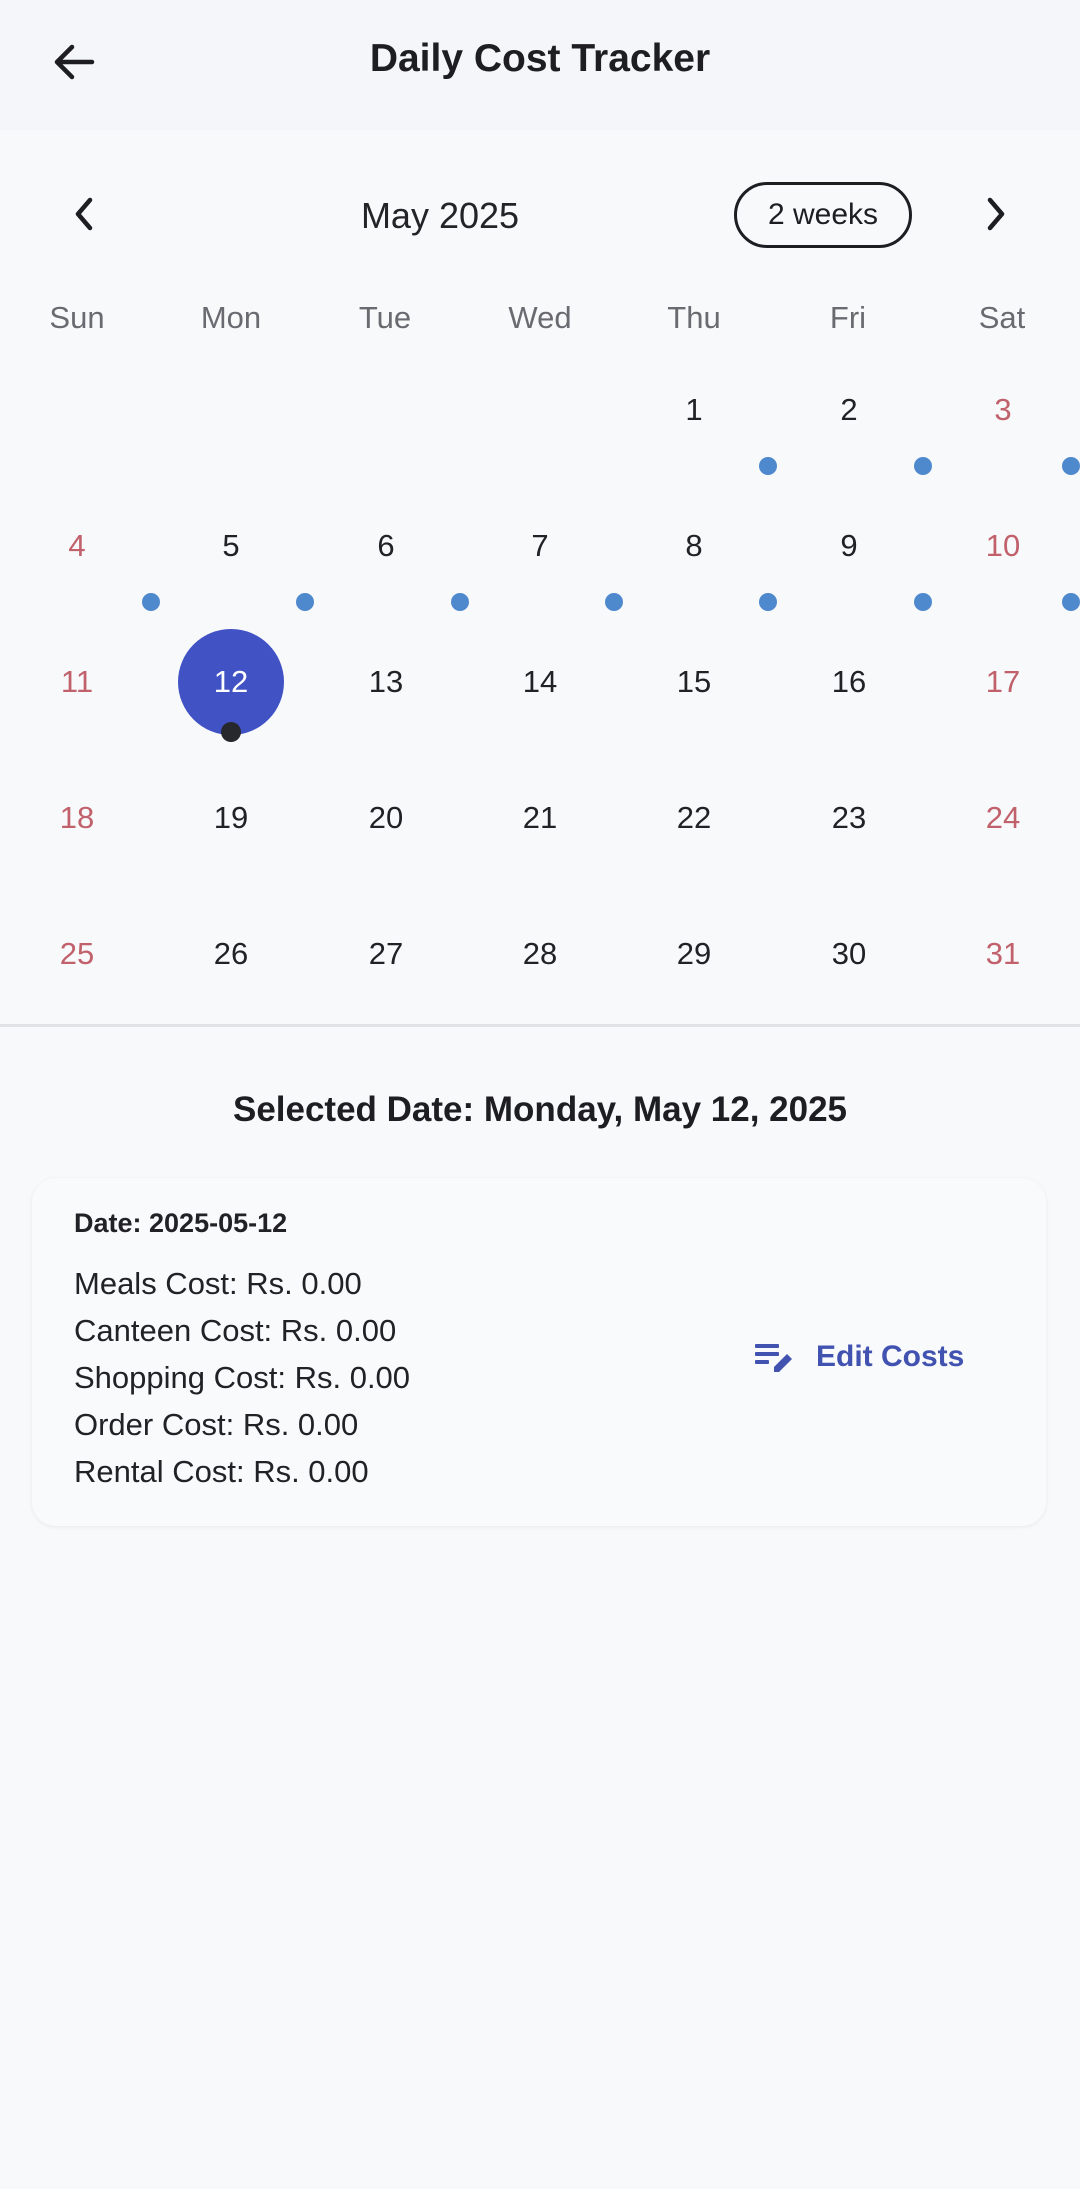 The height and width of the screenshot is (2189, 1080). What do you see at coordinates (385, 317) in the screenshot?
I see `weekday-tue: Tue` at bounding box center [385, 317].